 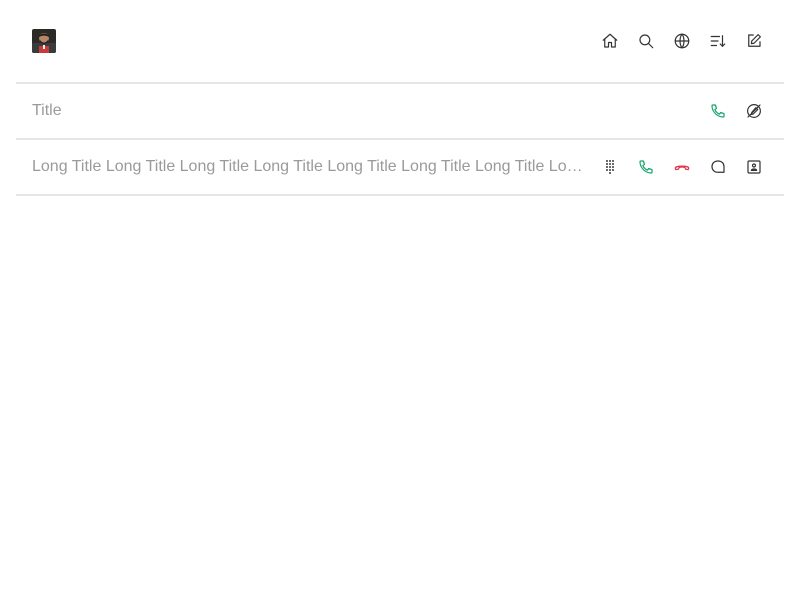 I want to click on chat-button, so click(x=718, y=167).